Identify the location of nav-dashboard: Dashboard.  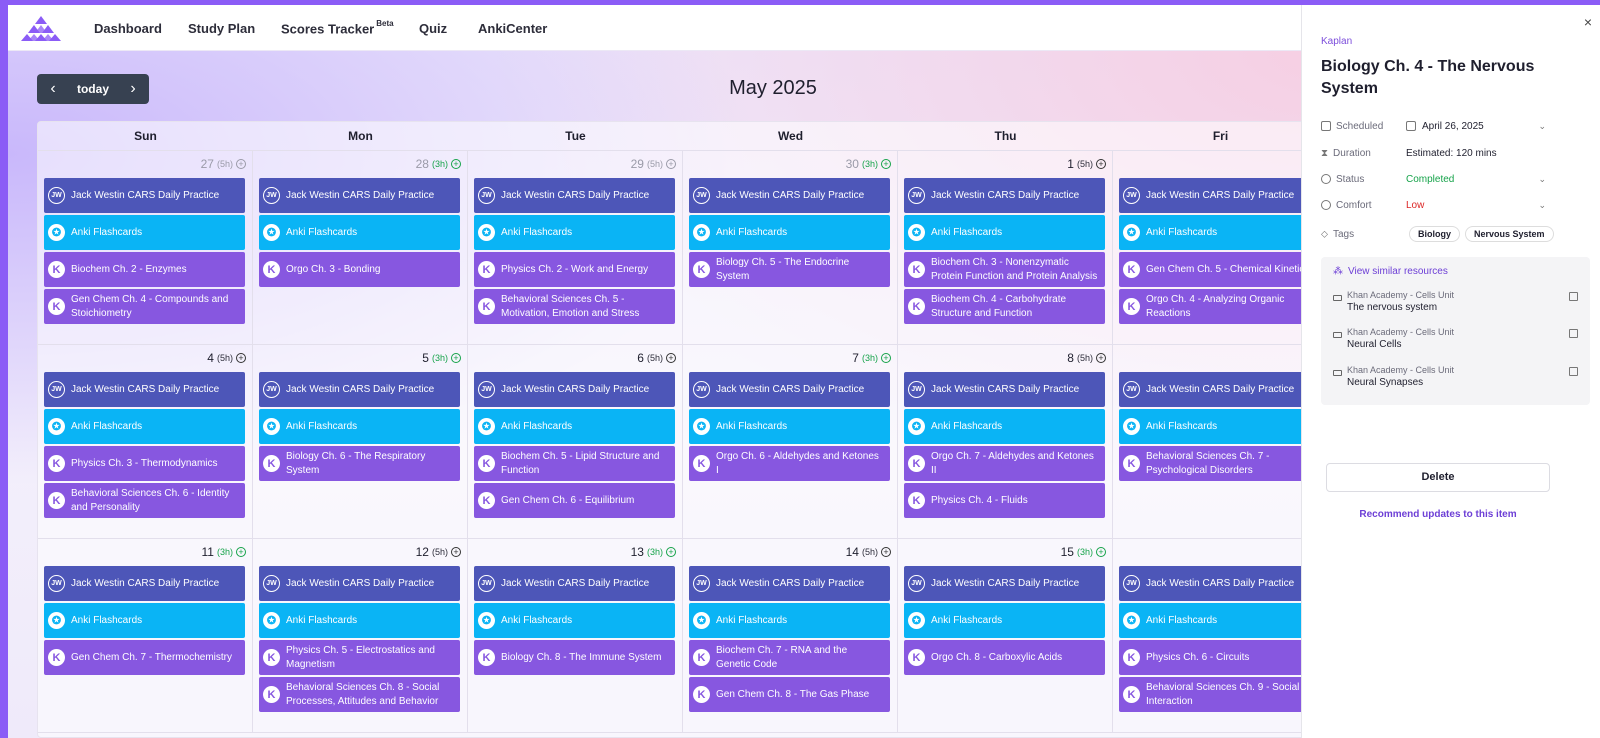
(128, 28).